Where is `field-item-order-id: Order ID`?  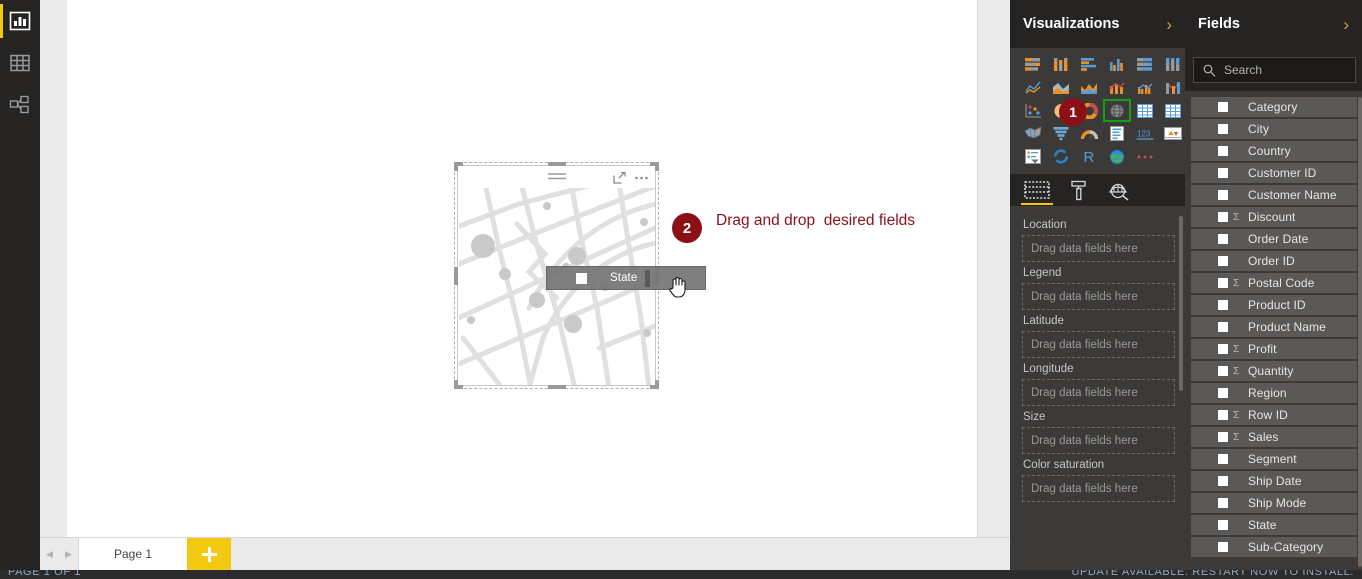 field-item-order-id: Order ID is located at coordinates (1274, 261).